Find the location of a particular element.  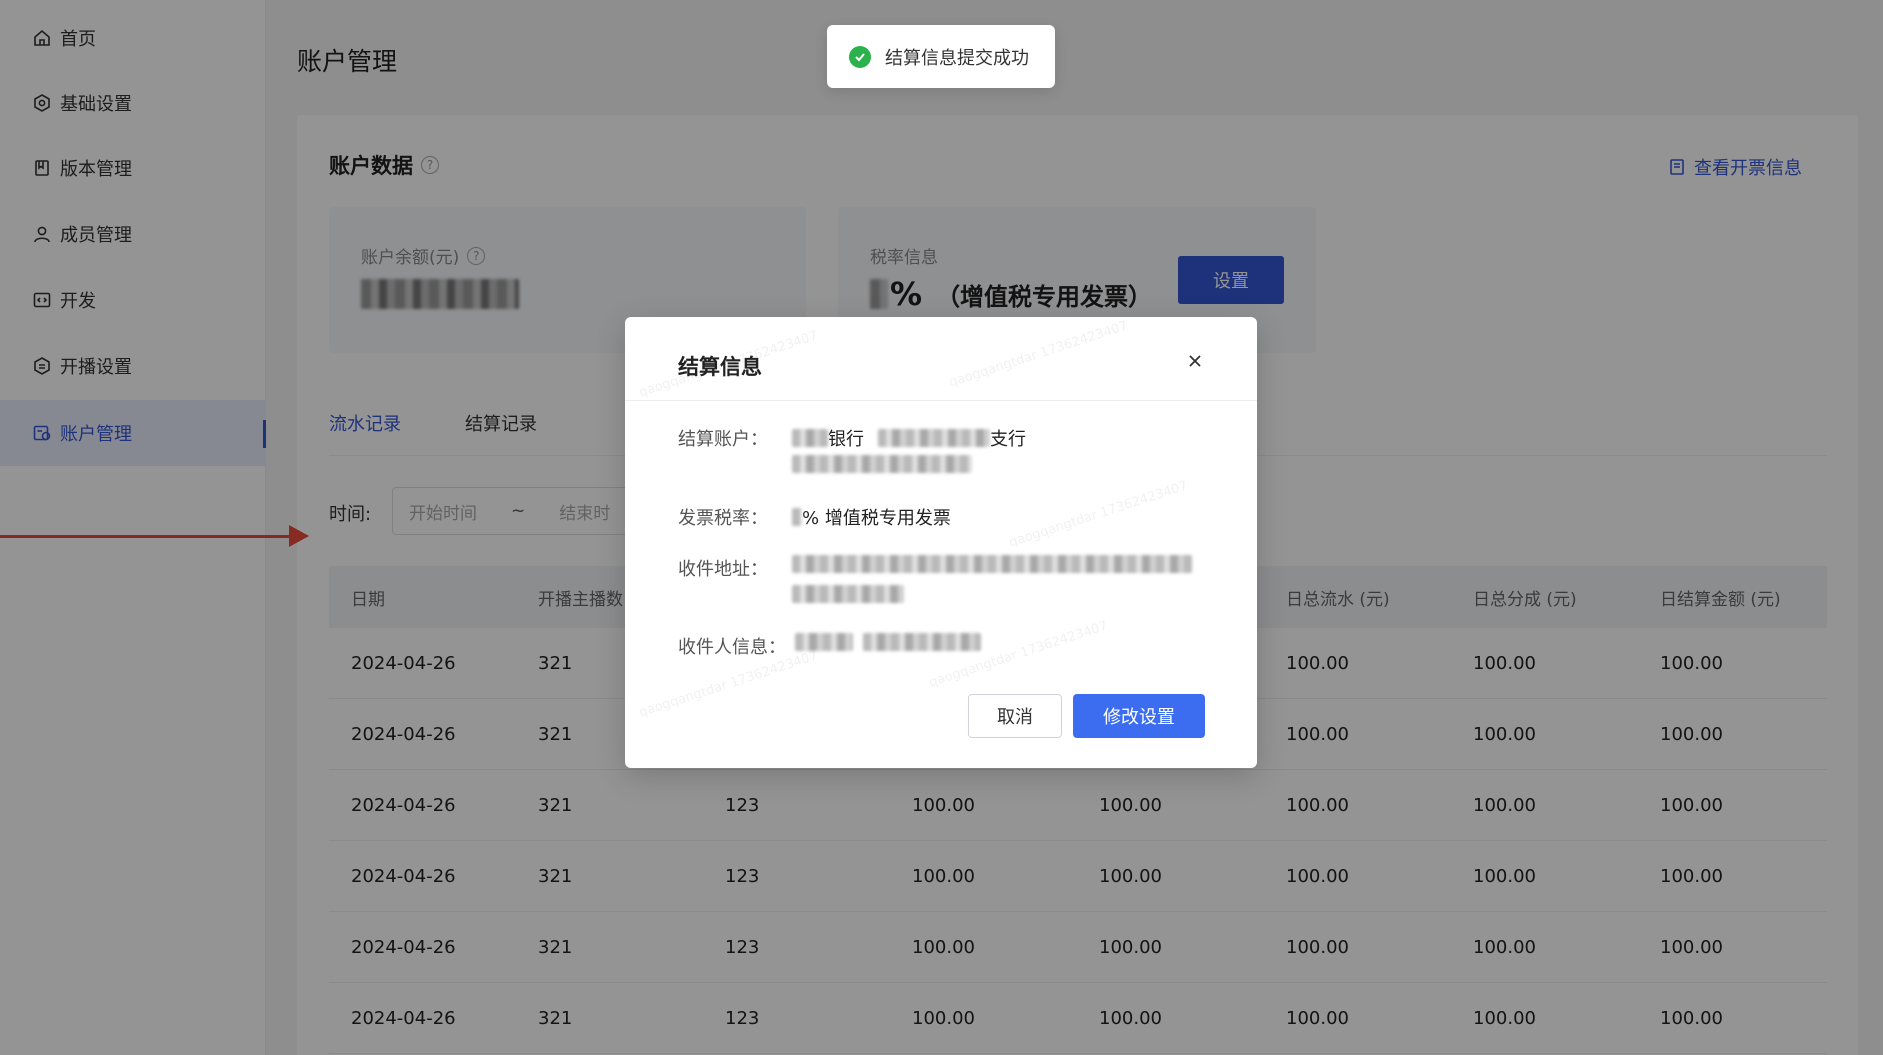

account-bank: 银行 is located at coordinates (846, 439).